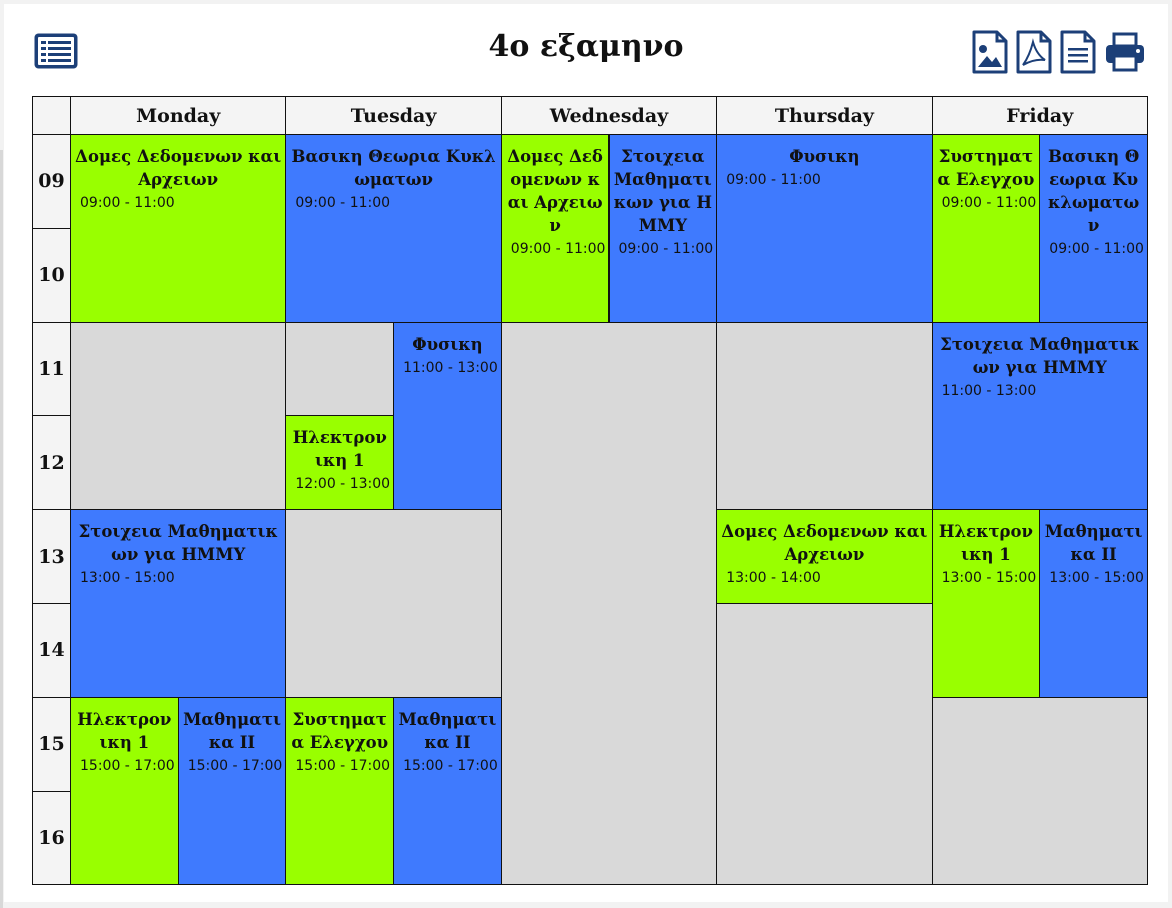 This screenshot has height=908, width=1172. What do you see at coordinates (990, 52) in the screenshot?
I see `image-export-icon` at bounding box center [990, 52].